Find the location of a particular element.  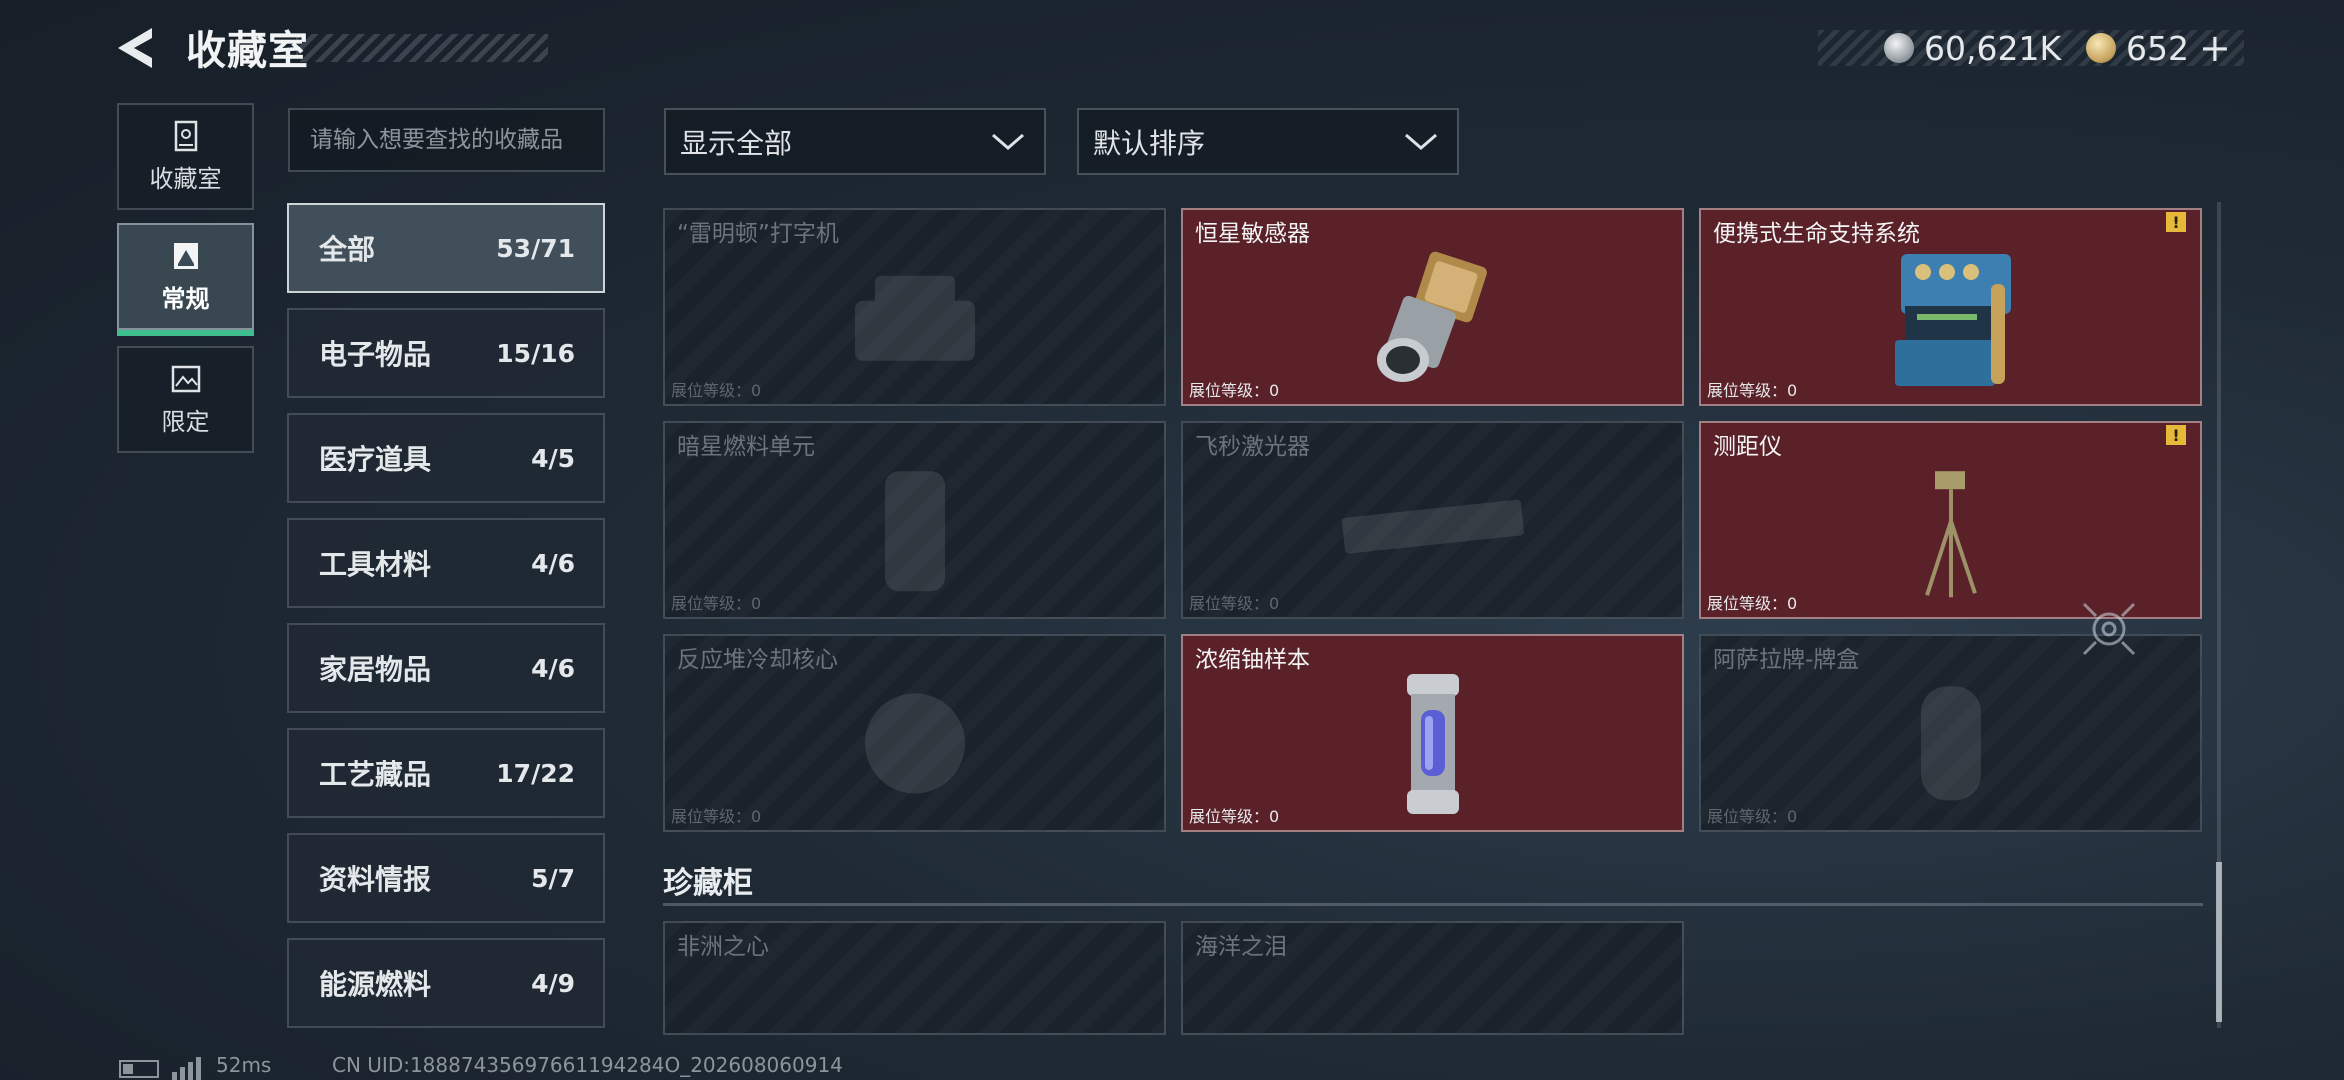

landscape-frame-icon is located at coordinates (185, 379).